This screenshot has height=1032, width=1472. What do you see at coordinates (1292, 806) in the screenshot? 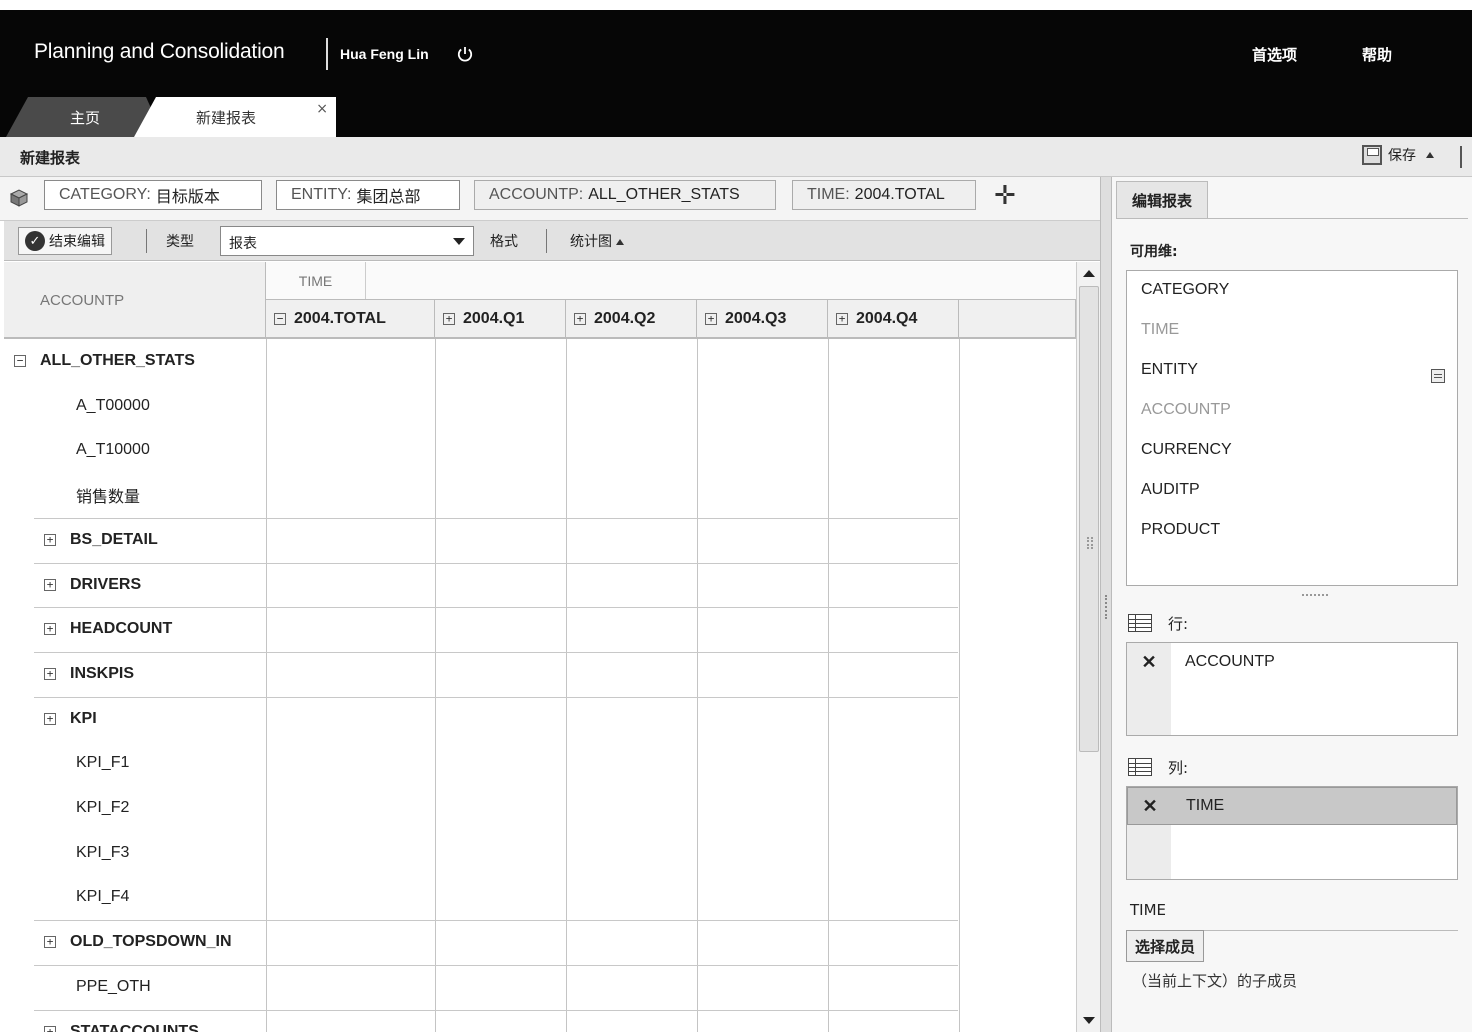
I see `columns-item: ✕ TIME` at bounding box center [1292, 806].